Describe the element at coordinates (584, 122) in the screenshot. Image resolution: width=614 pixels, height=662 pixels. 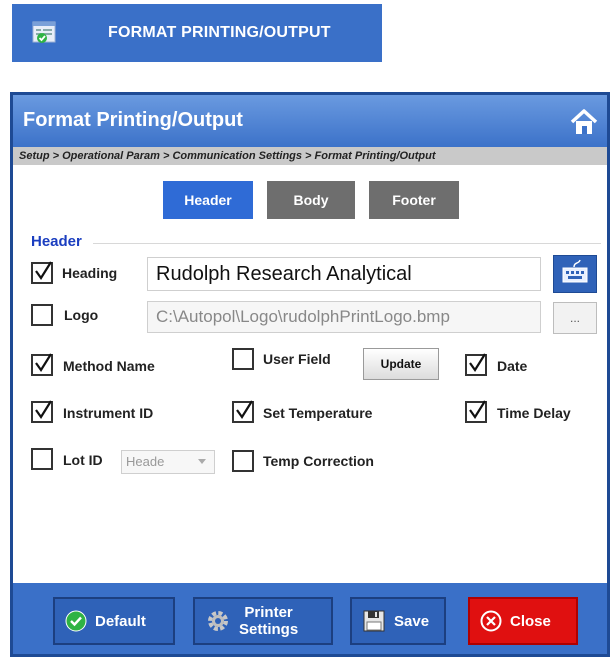
I see `home-icon` at that location.